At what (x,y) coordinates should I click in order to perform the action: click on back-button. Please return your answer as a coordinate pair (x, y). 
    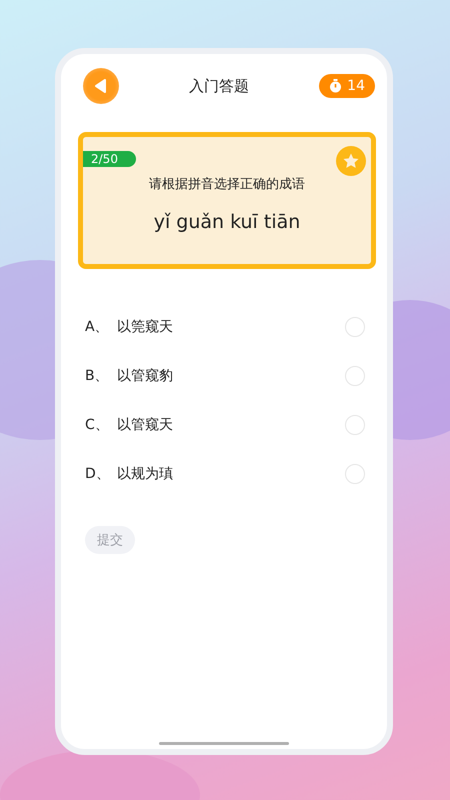
    Looking at the image, I should click on (101, 86).